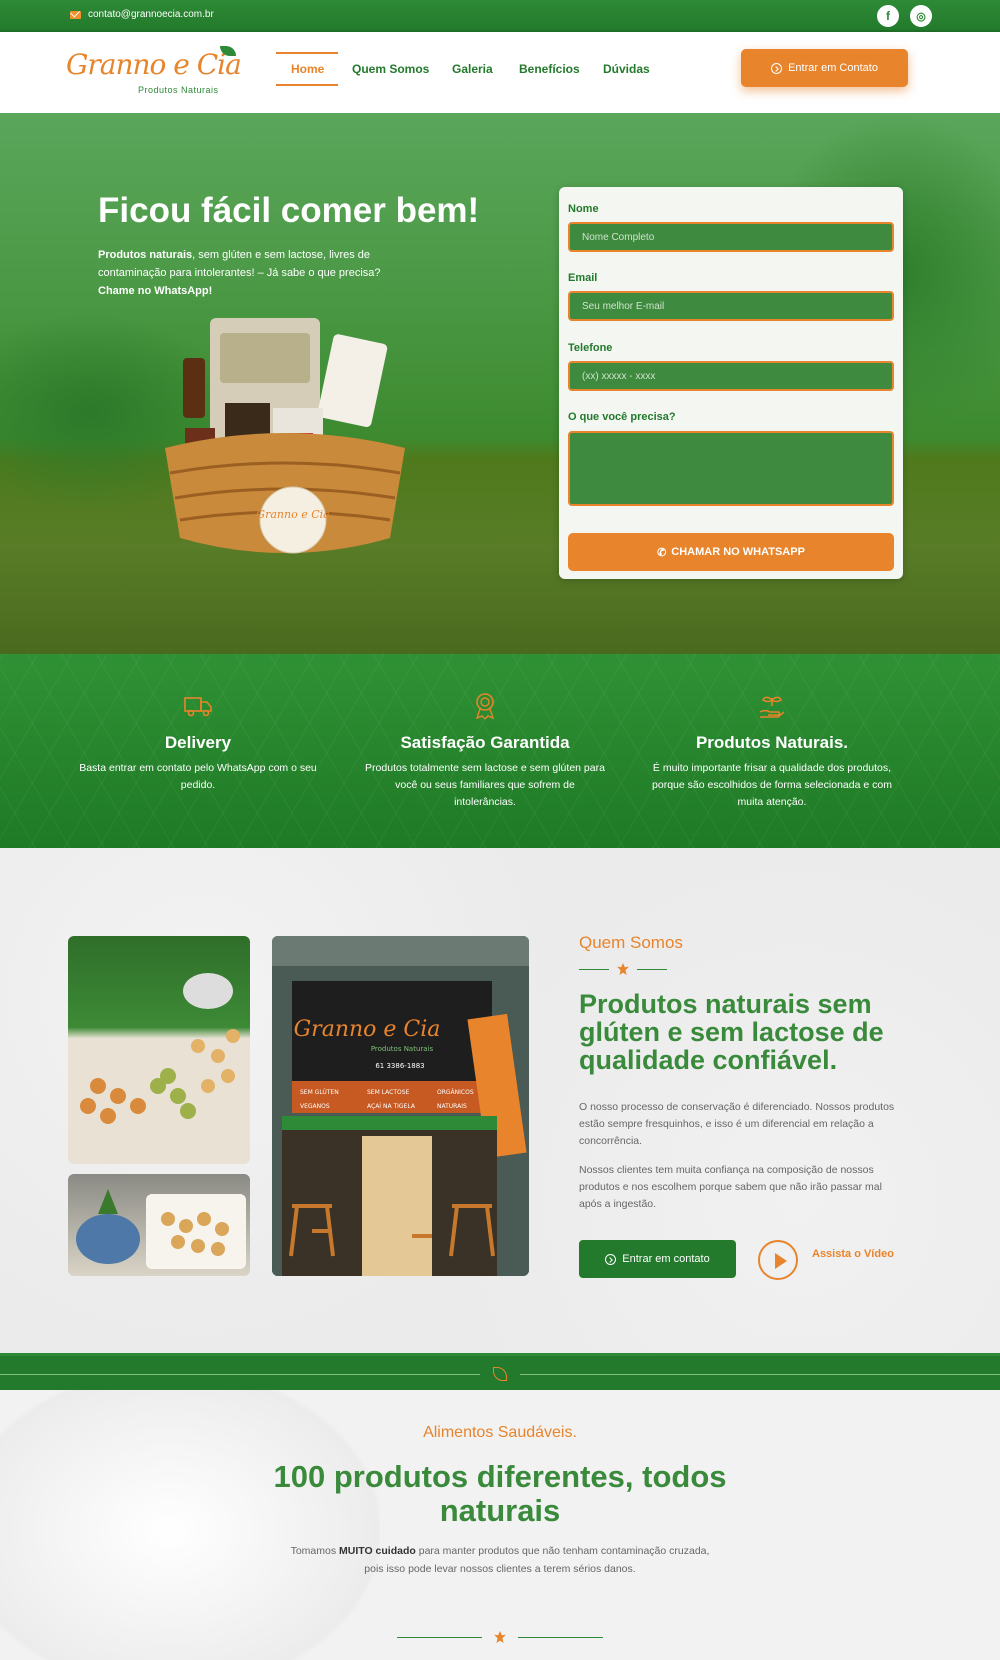 The width and height of the screenshot is (1000, 1660). Describe the element at coordinates (388, 1092) in the screenshot. I see `svg-text: SEM LACTOSE` at that location.